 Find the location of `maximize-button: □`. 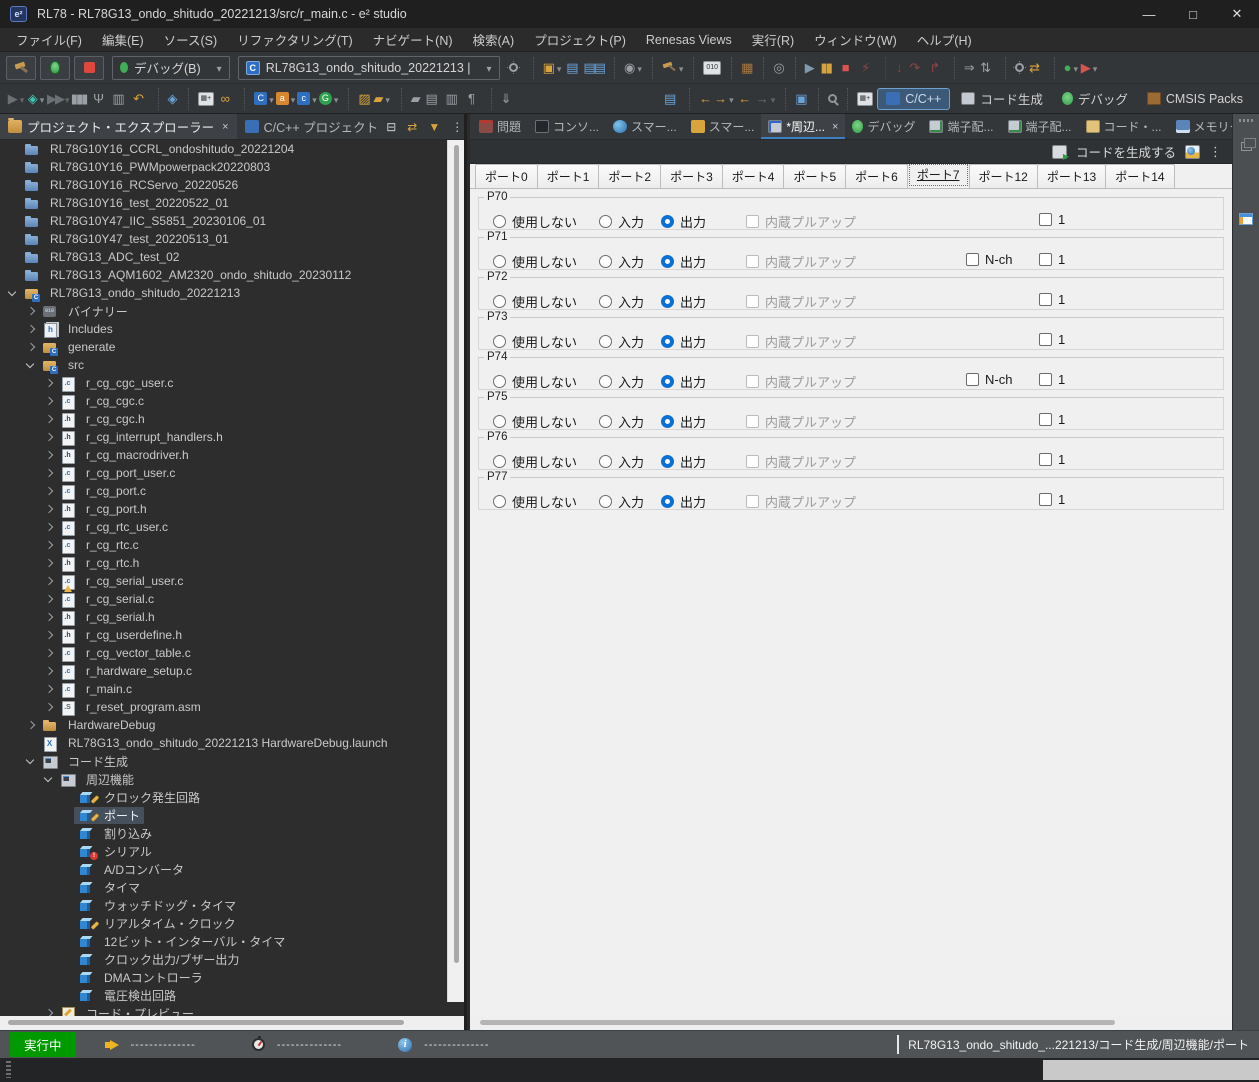

maximize-button: □ is located at coordinates (1193, 14).